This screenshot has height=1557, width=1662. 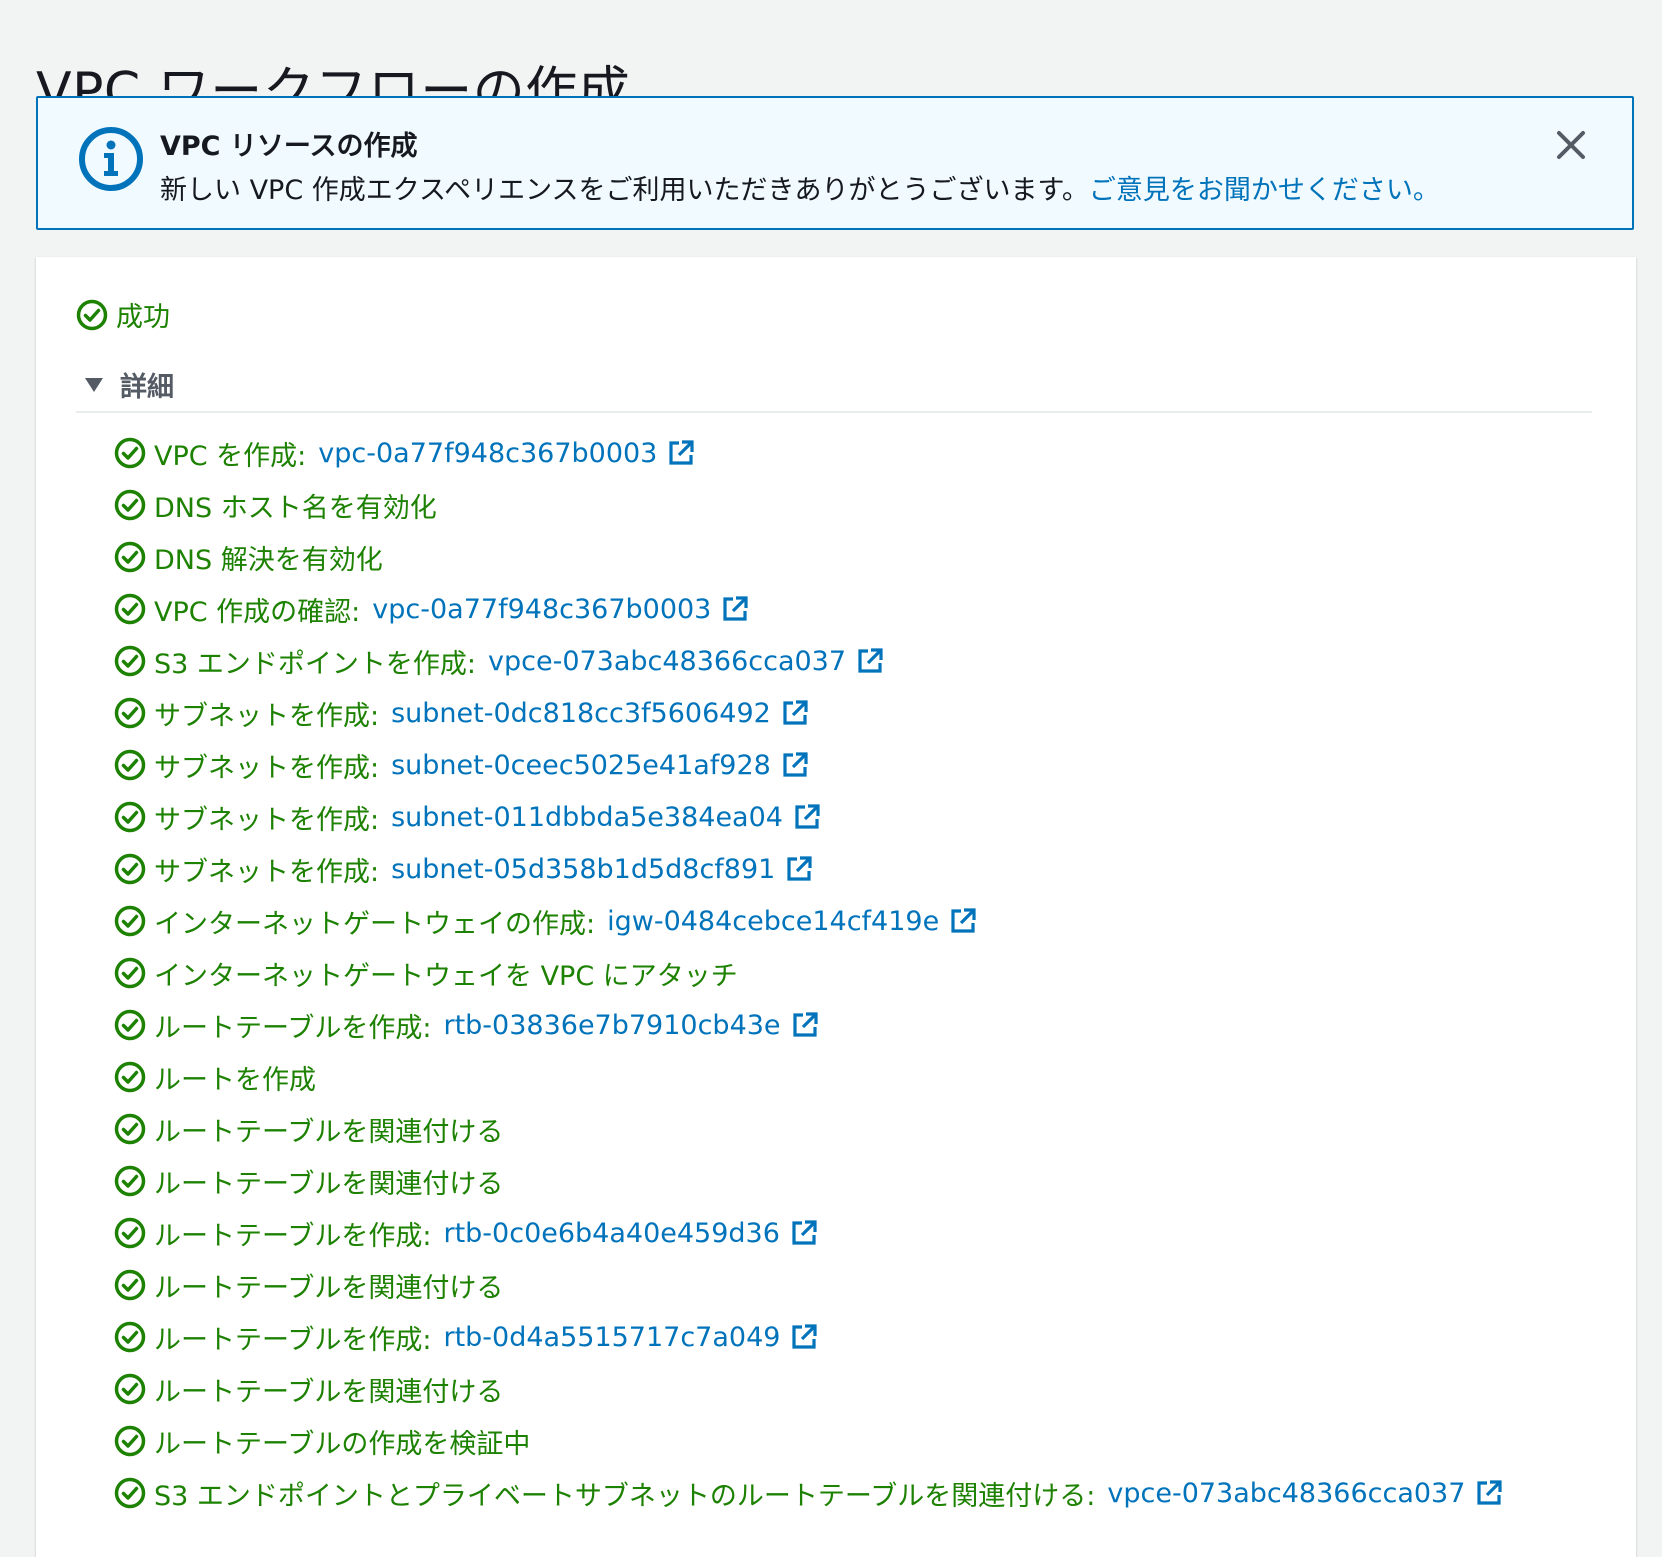 What do you see at coordinates (624, 190) in the screenshot?
I see `flash-message-text: 新しい VPC 作成エクスペリエンスをご利用いただきありがとうございます。` at bounding box center [624, 190].